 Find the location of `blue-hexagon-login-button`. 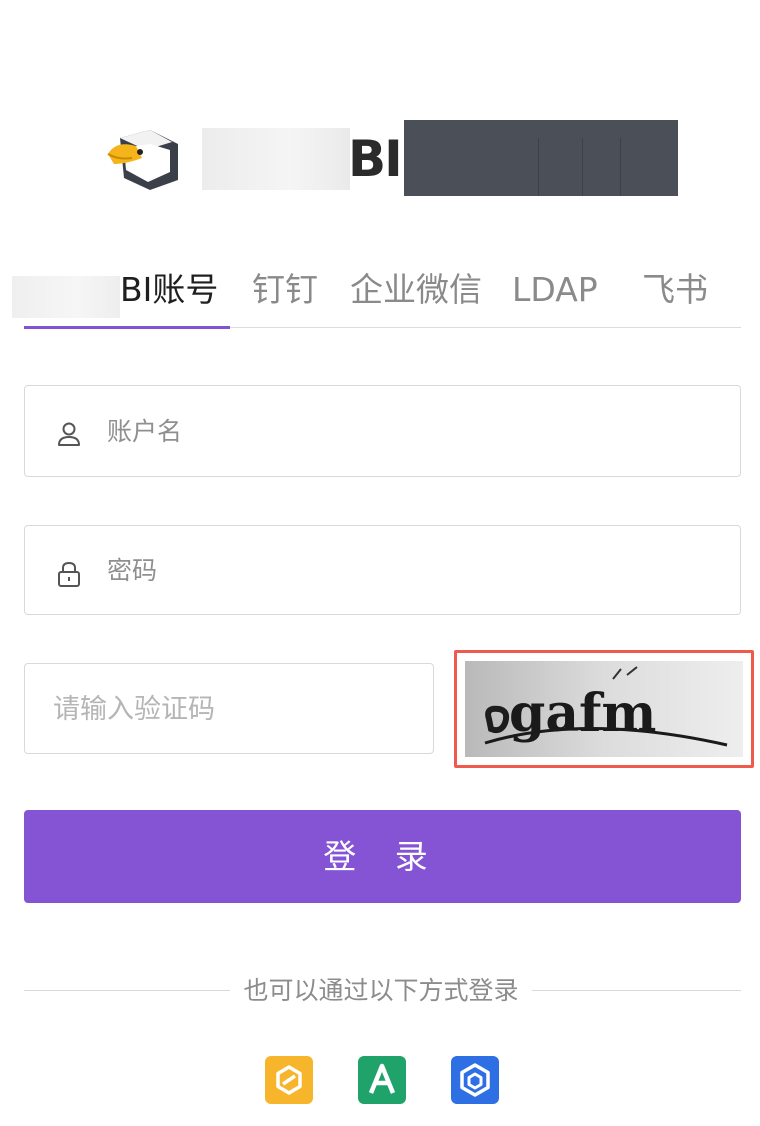

blue-hexagon-login-button is located at coordinates (475, 1080).